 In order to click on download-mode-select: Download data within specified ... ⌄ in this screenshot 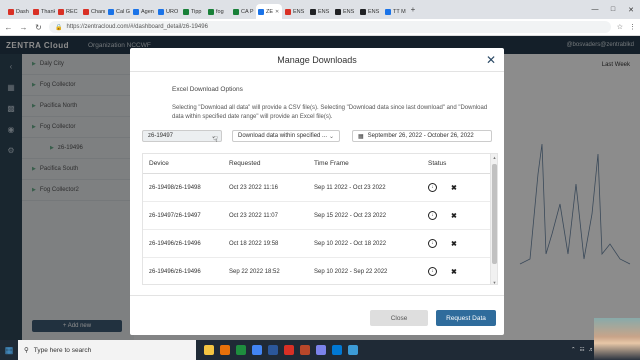, I will do `click(286, 136)`.